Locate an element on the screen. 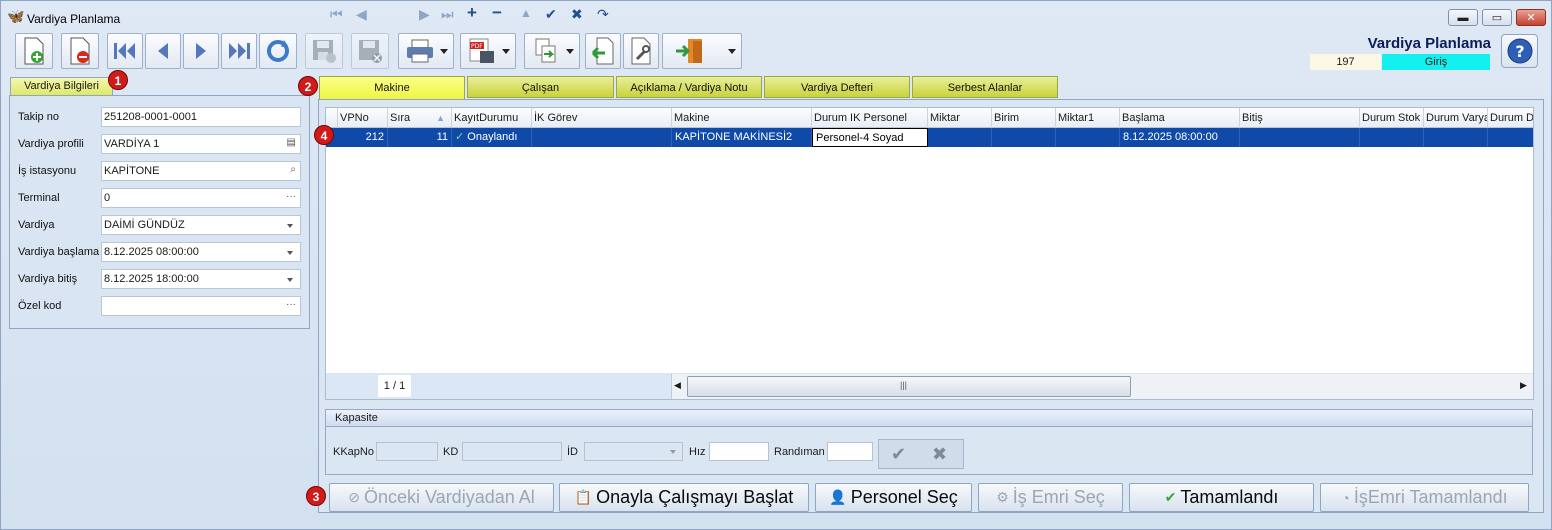 Image resolution: width=1552 pixels, height=530 pixels. col-miktar1: Miktar1 is located at coordinates (1088, 118).